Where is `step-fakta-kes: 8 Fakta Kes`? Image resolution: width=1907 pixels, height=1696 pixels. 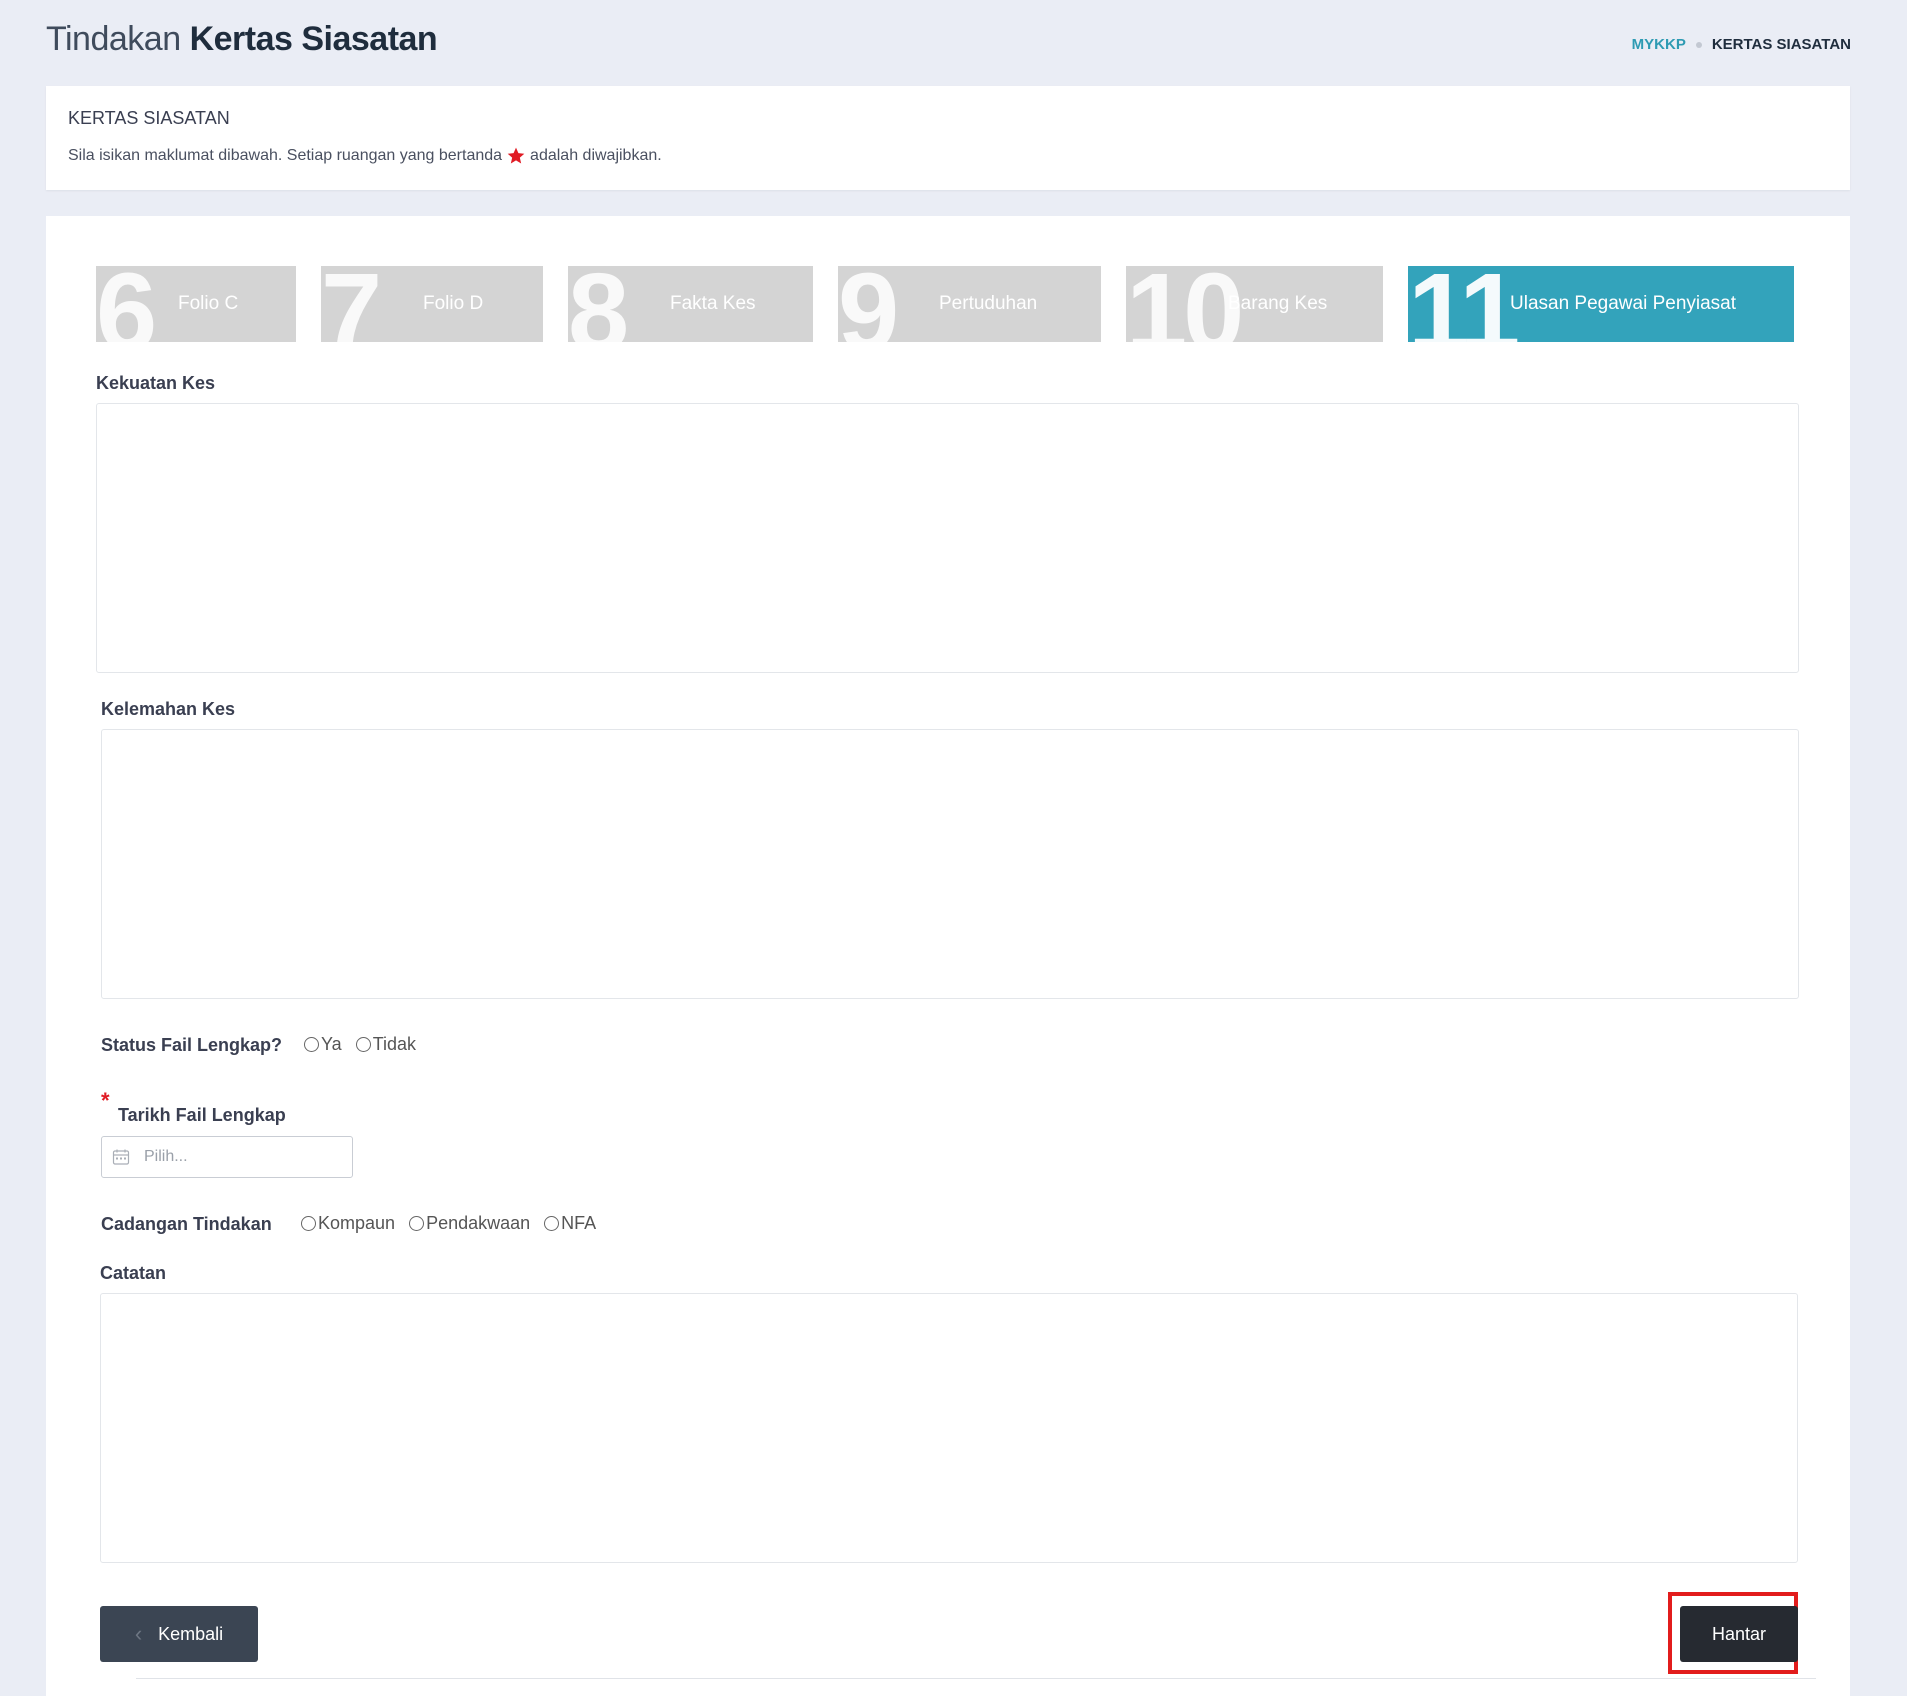
step-fakta-kes: 8 Fakta Kes is located at coordinates (690, 304).